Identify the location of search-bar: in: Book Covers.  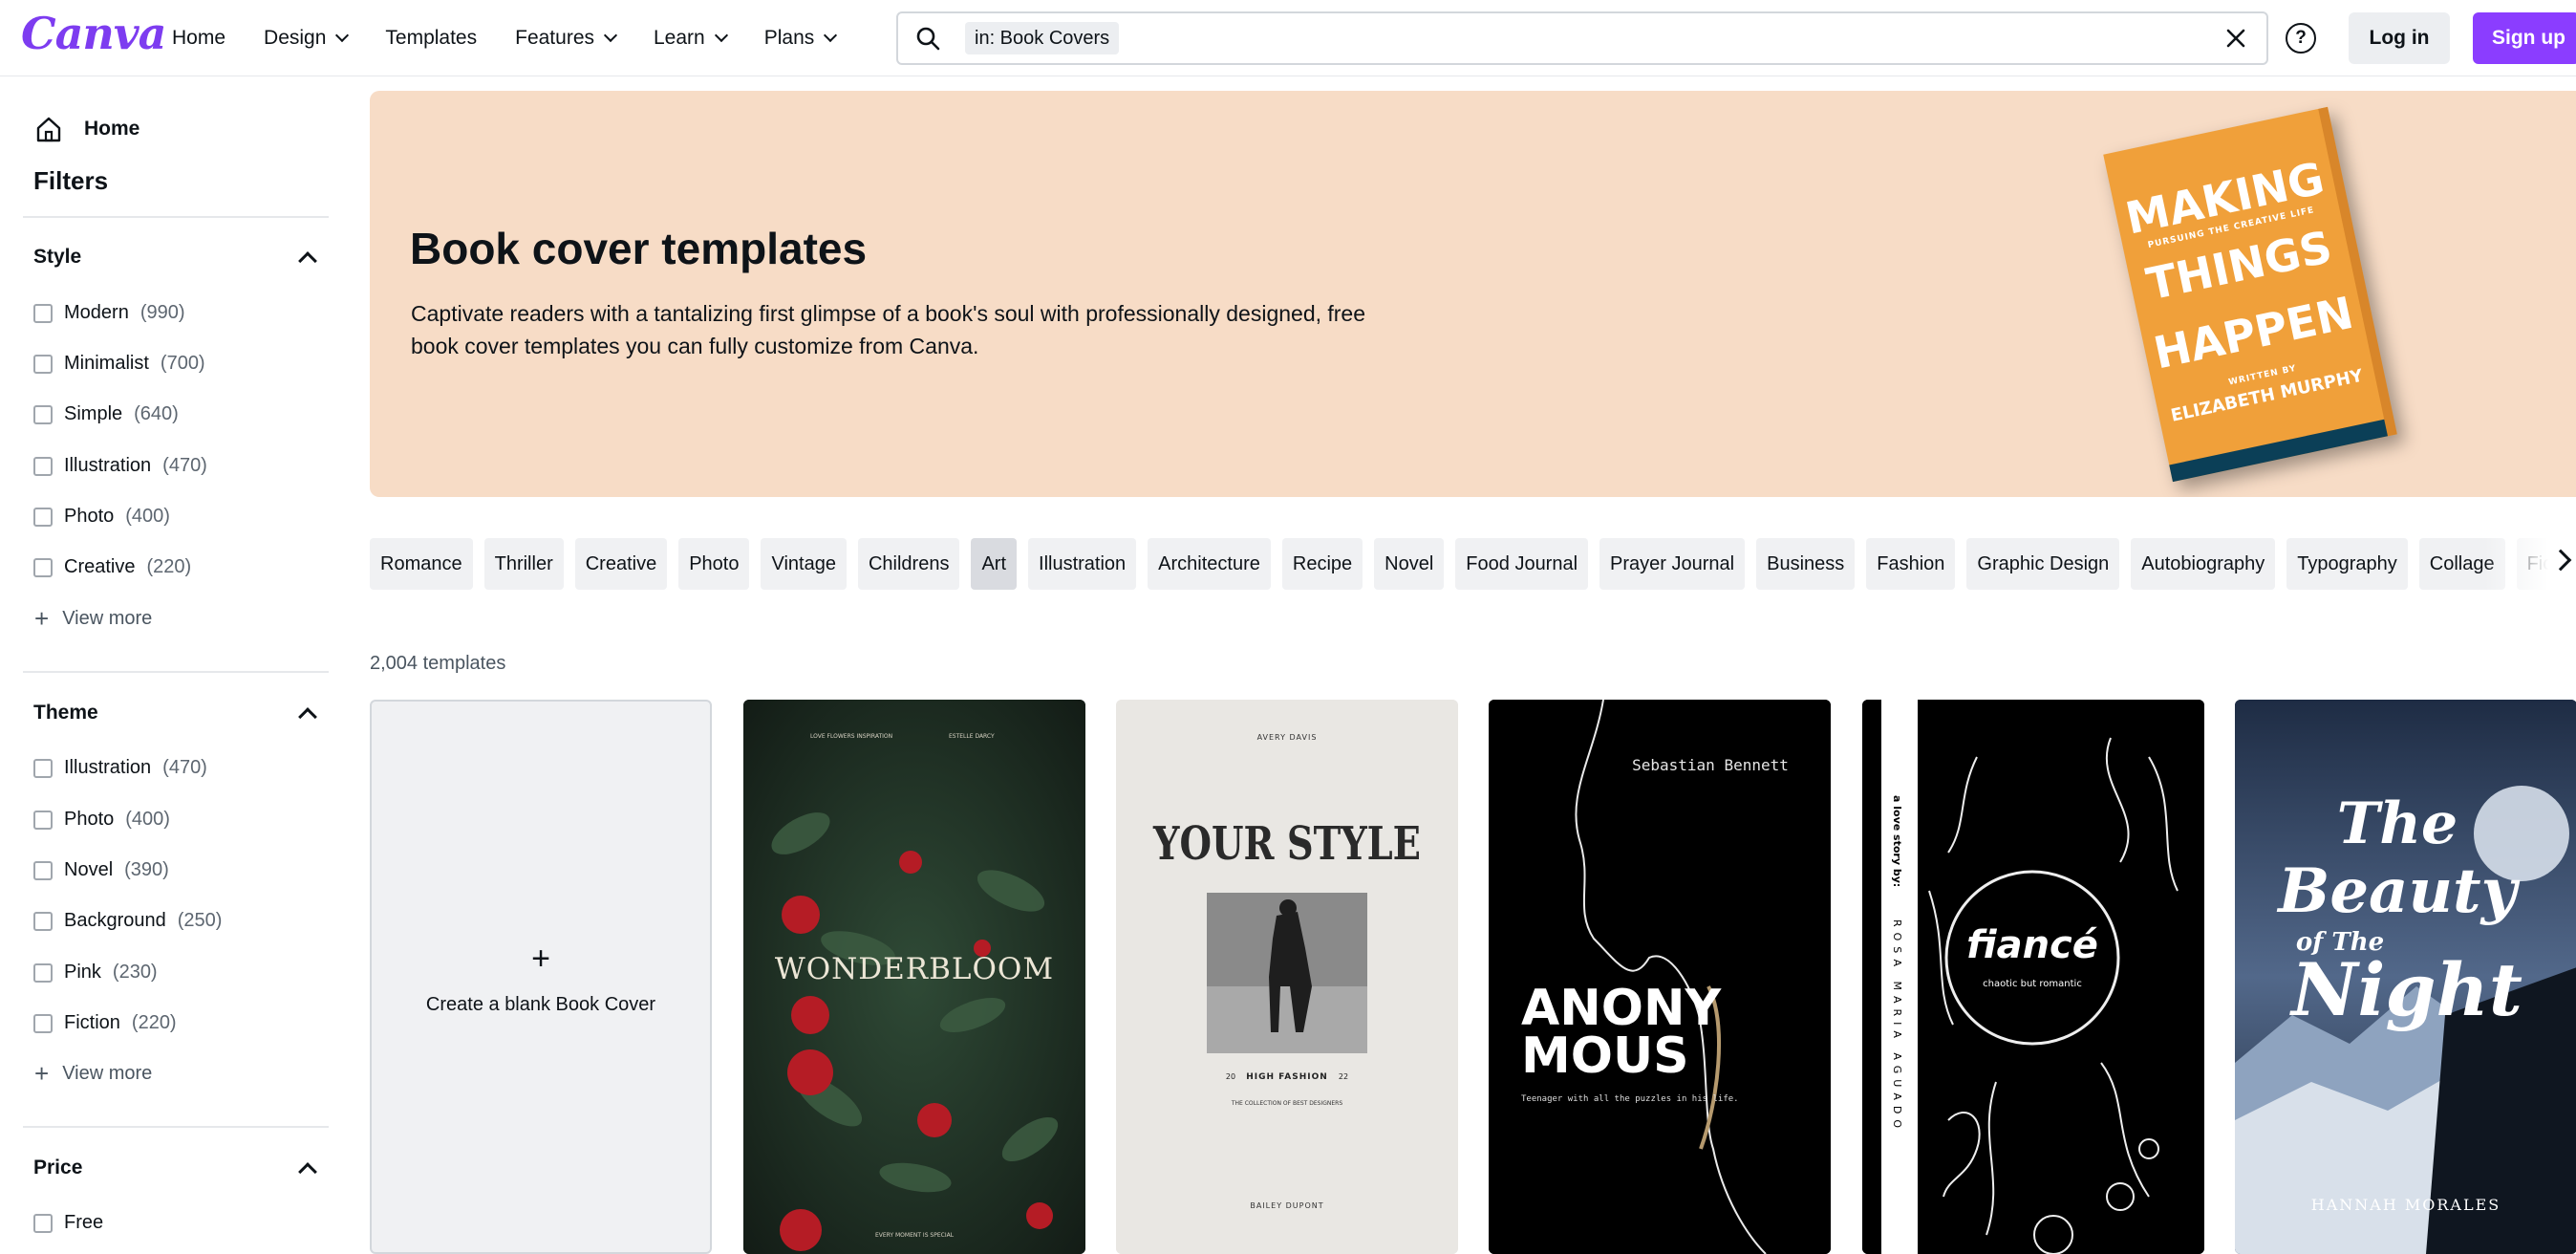
(1582, 38).